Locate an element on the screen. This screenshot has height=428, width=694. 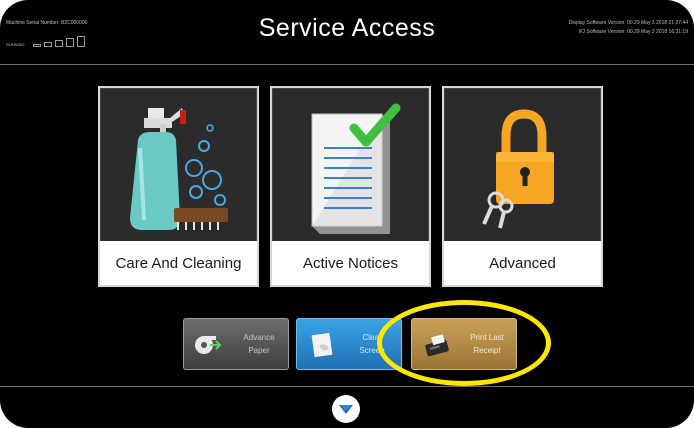
clear-screen-icon is located at coordinates (322, 345).